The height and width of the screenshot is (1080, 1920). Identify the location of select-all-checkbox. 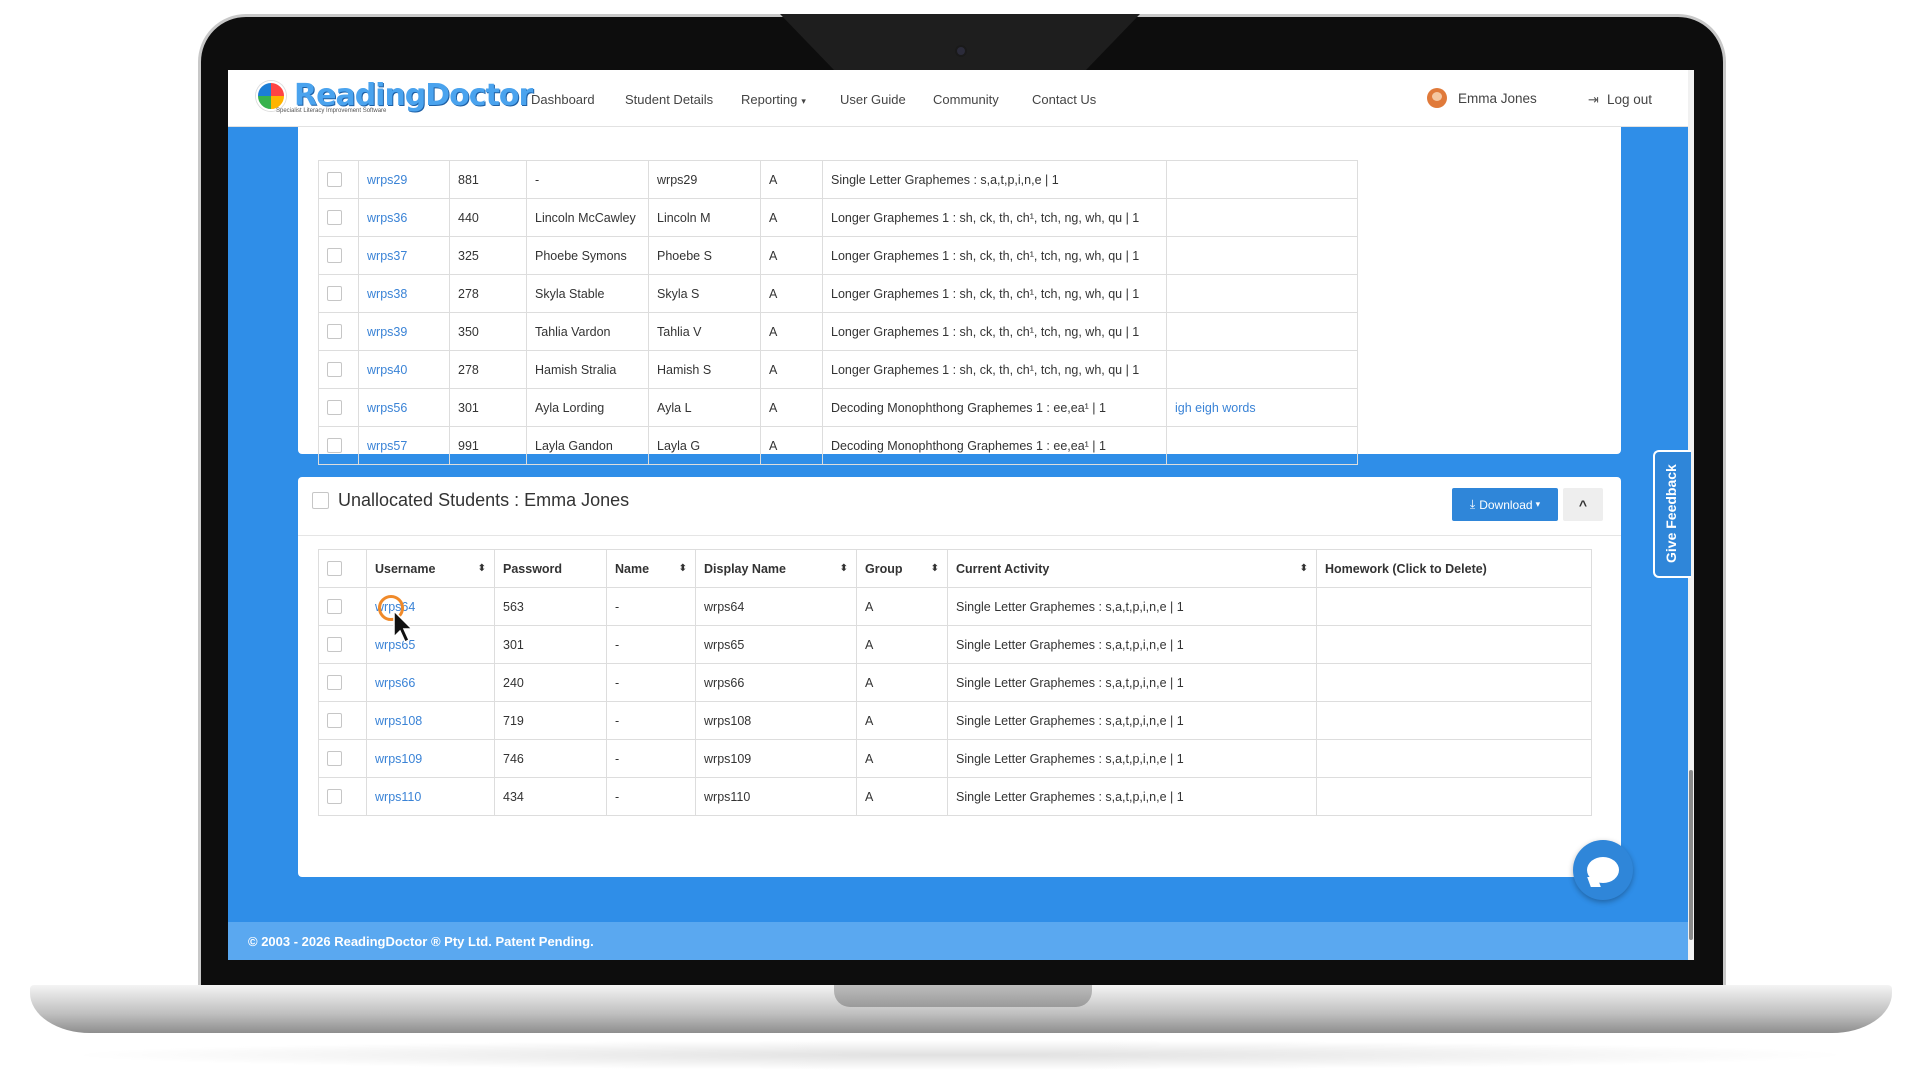
(334, 569).